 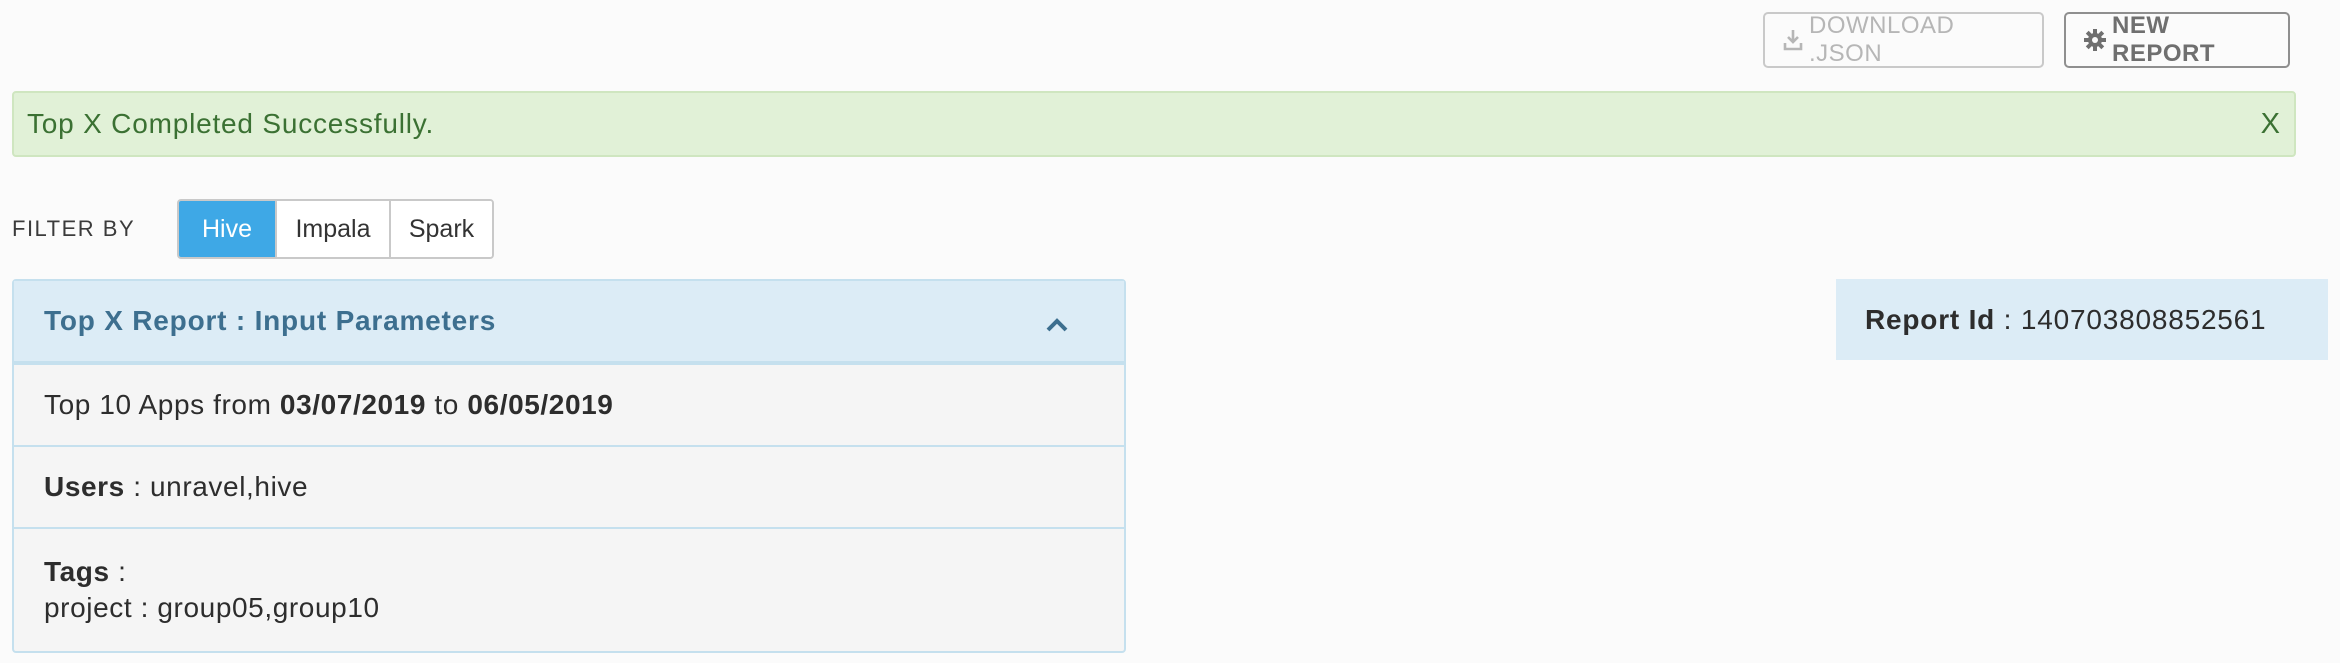 I want to click on users-row: Users : unravel,hive, so click(x=569, y=486).